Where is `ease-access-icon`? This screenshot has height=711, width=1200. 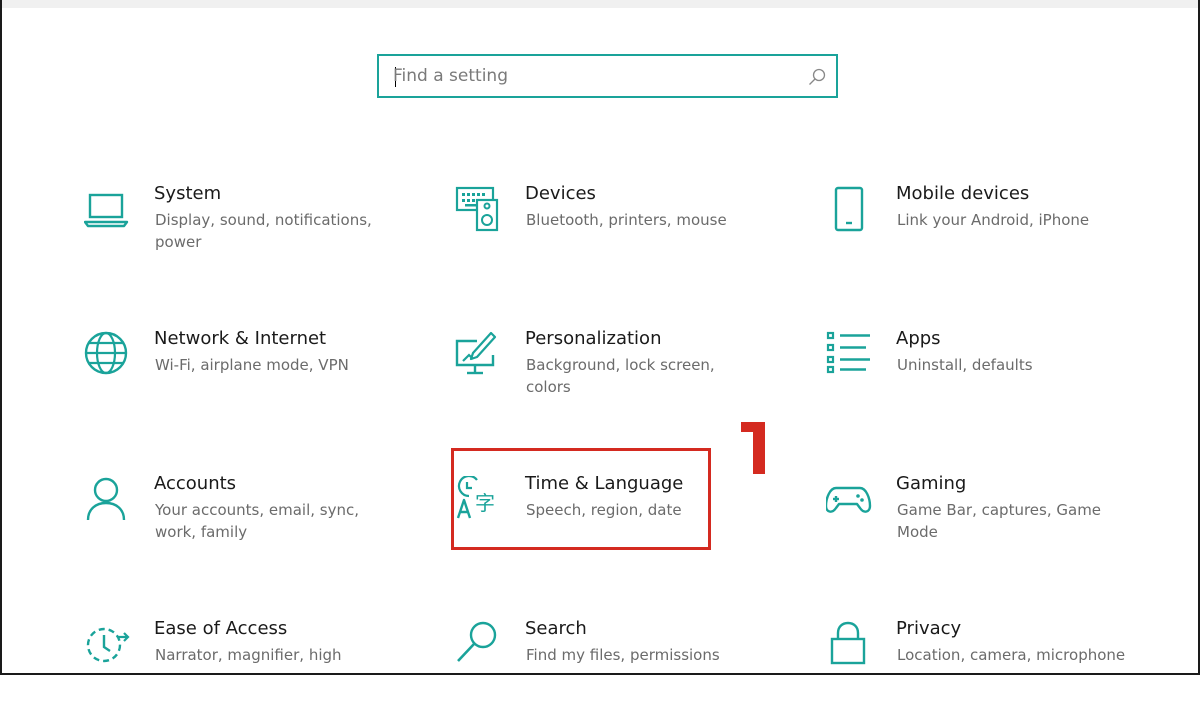
ease-access-icon is located at coordinates (108, 645).